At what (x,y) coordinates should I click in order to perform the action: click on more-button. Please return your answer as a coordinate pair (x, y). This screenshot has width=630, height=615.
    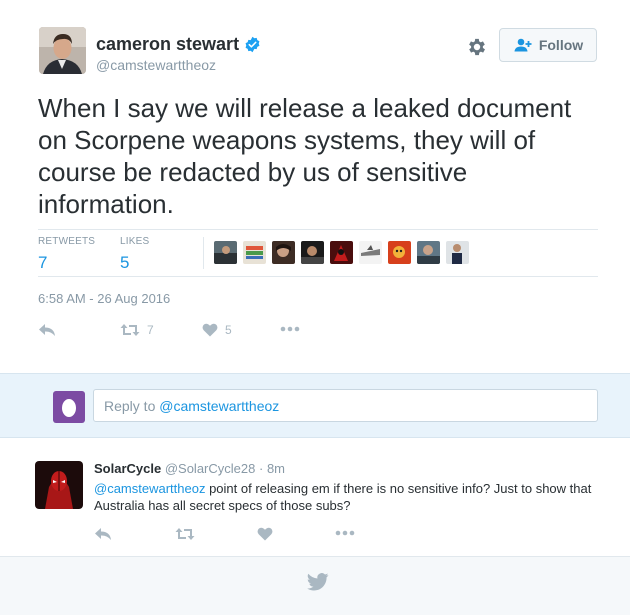
    Looking at the image, I should click on (290, 329).